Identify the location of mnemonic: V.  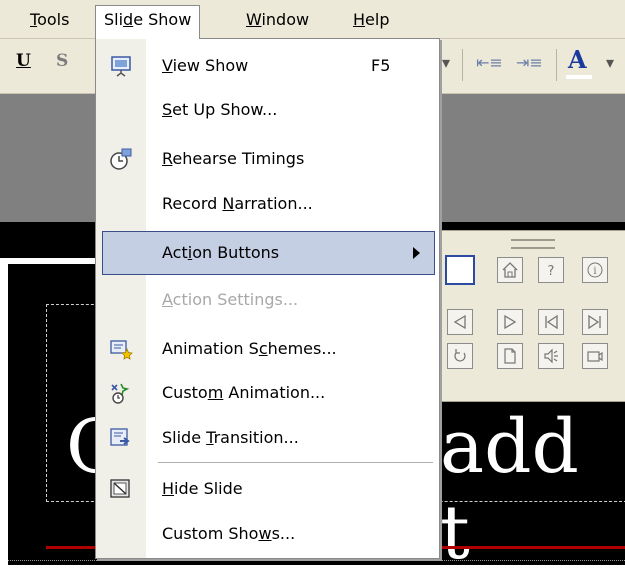
(167, 65).